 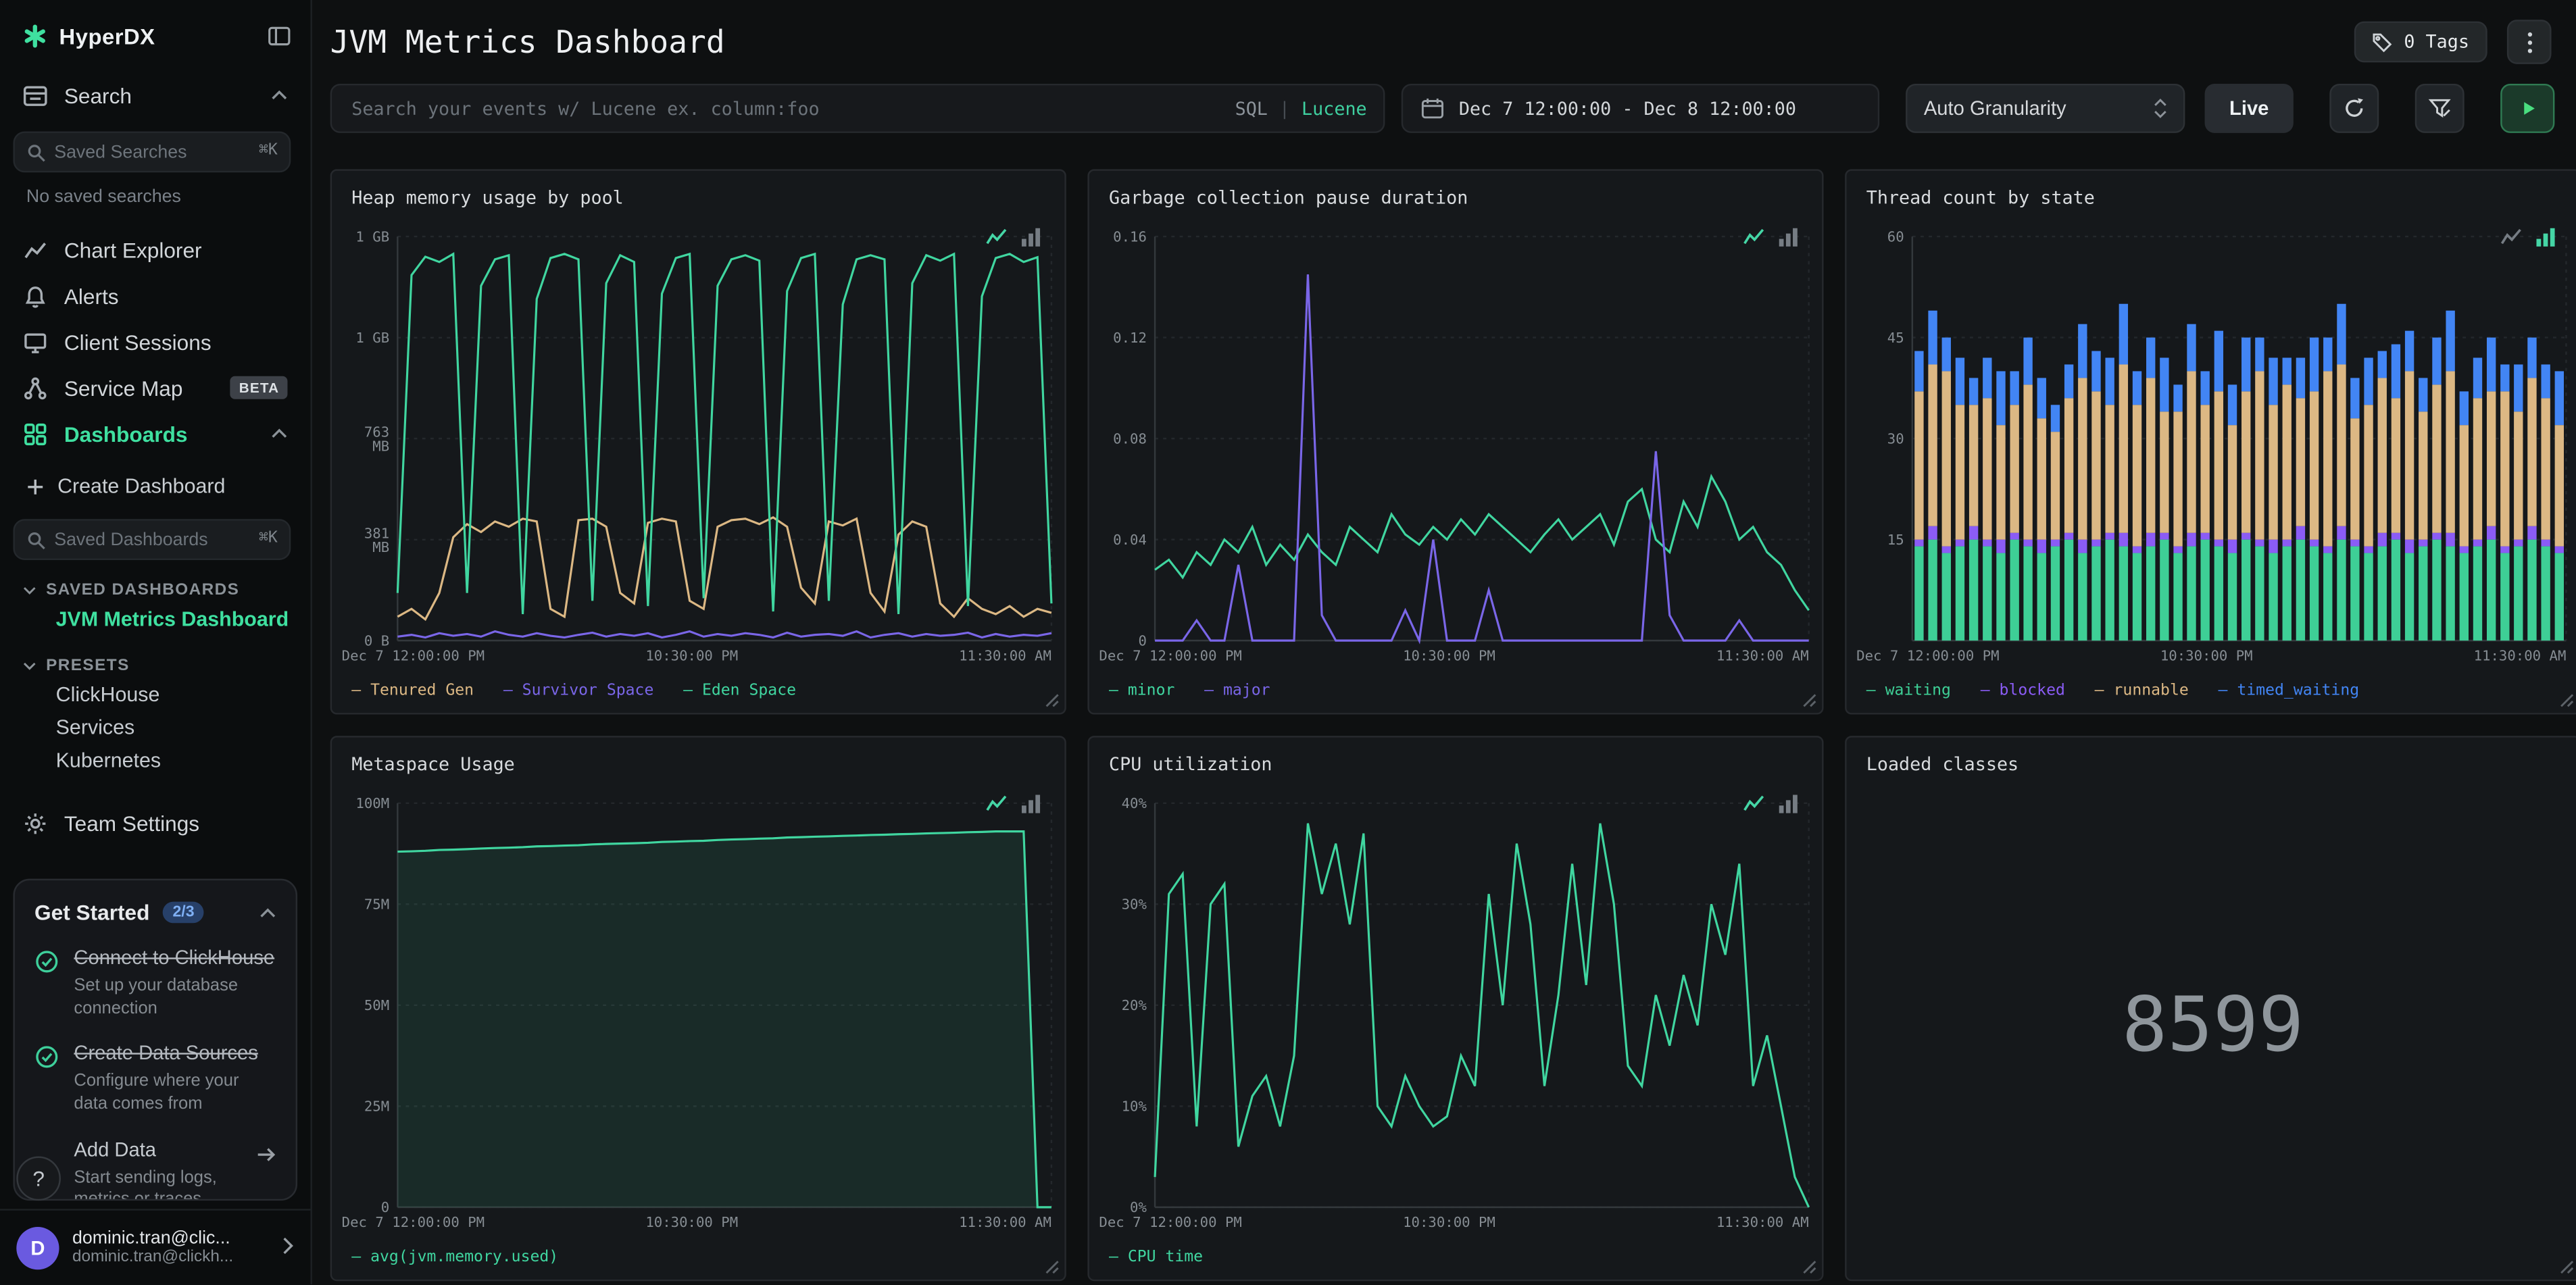 What do you see at coordinates (433, 764) in the screenshot?
I see `panel-title: Metaspace Usage` at bounding box center [433, 764].